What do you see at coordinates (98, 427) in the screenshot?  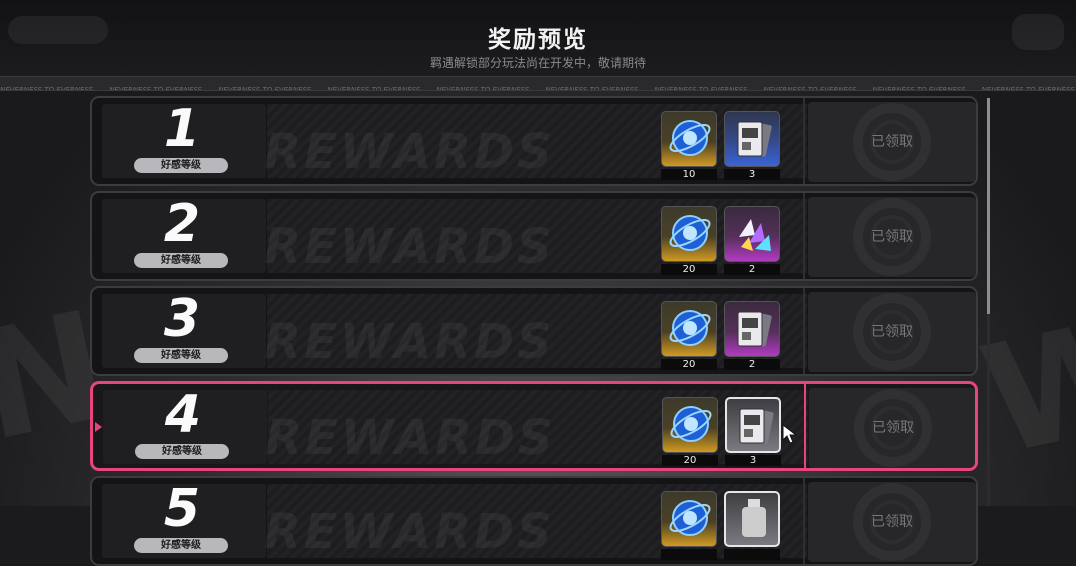 I see `selection-arrow-icon` at bounding box center [98, 427].